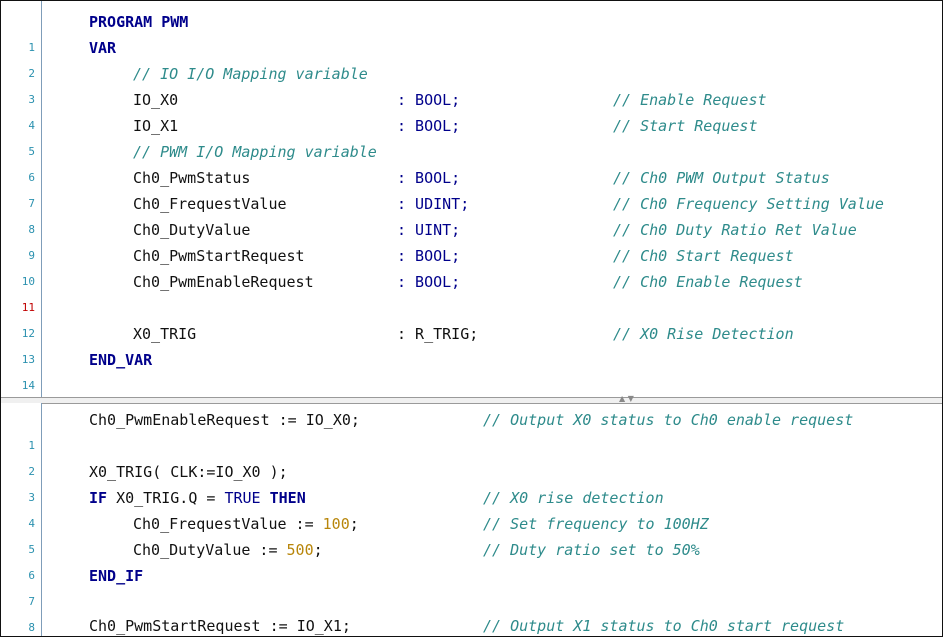 The height and width of the screenshot is (637, 943). What do you see at coordinates (224, 420) in the screenshot?
I see `statement: Ch0_PwmEnableRequest := IO_X0;` at bounding box center [224, 420].